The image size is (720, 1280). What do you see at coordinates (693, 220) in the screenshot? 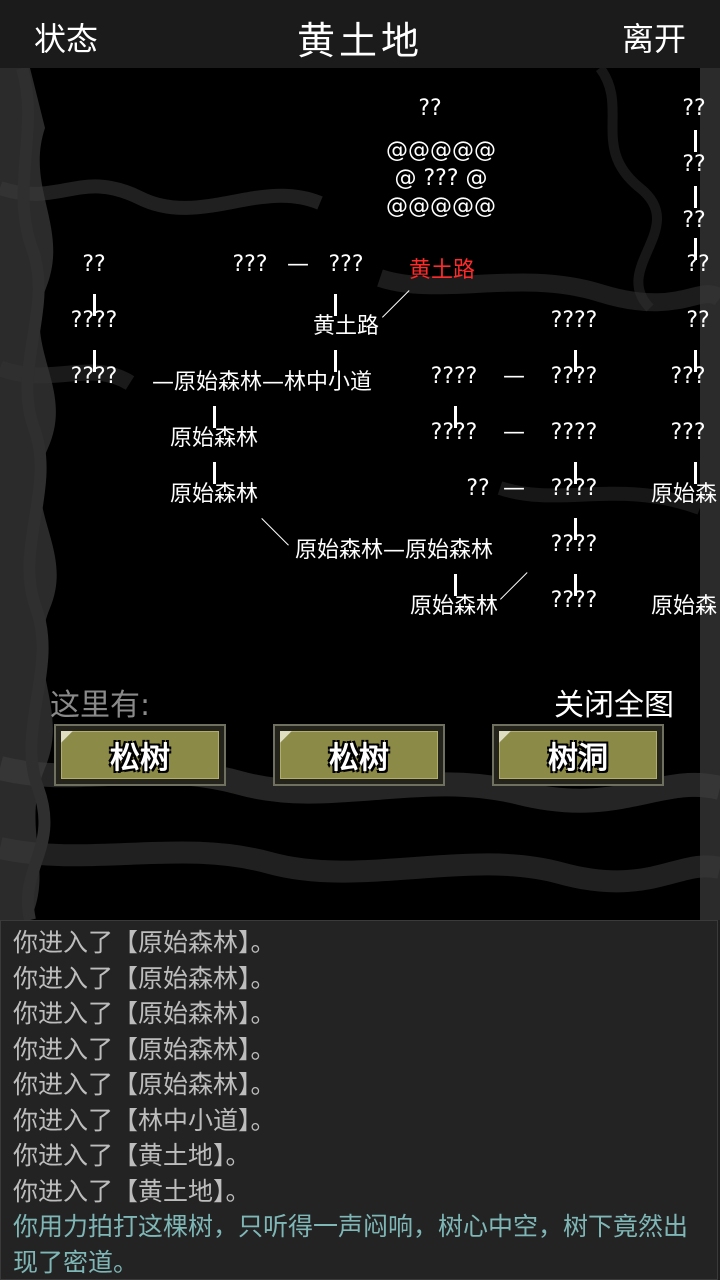
I see `map-node-edge-unknown-3: ??` at bounding box center [693, 220].